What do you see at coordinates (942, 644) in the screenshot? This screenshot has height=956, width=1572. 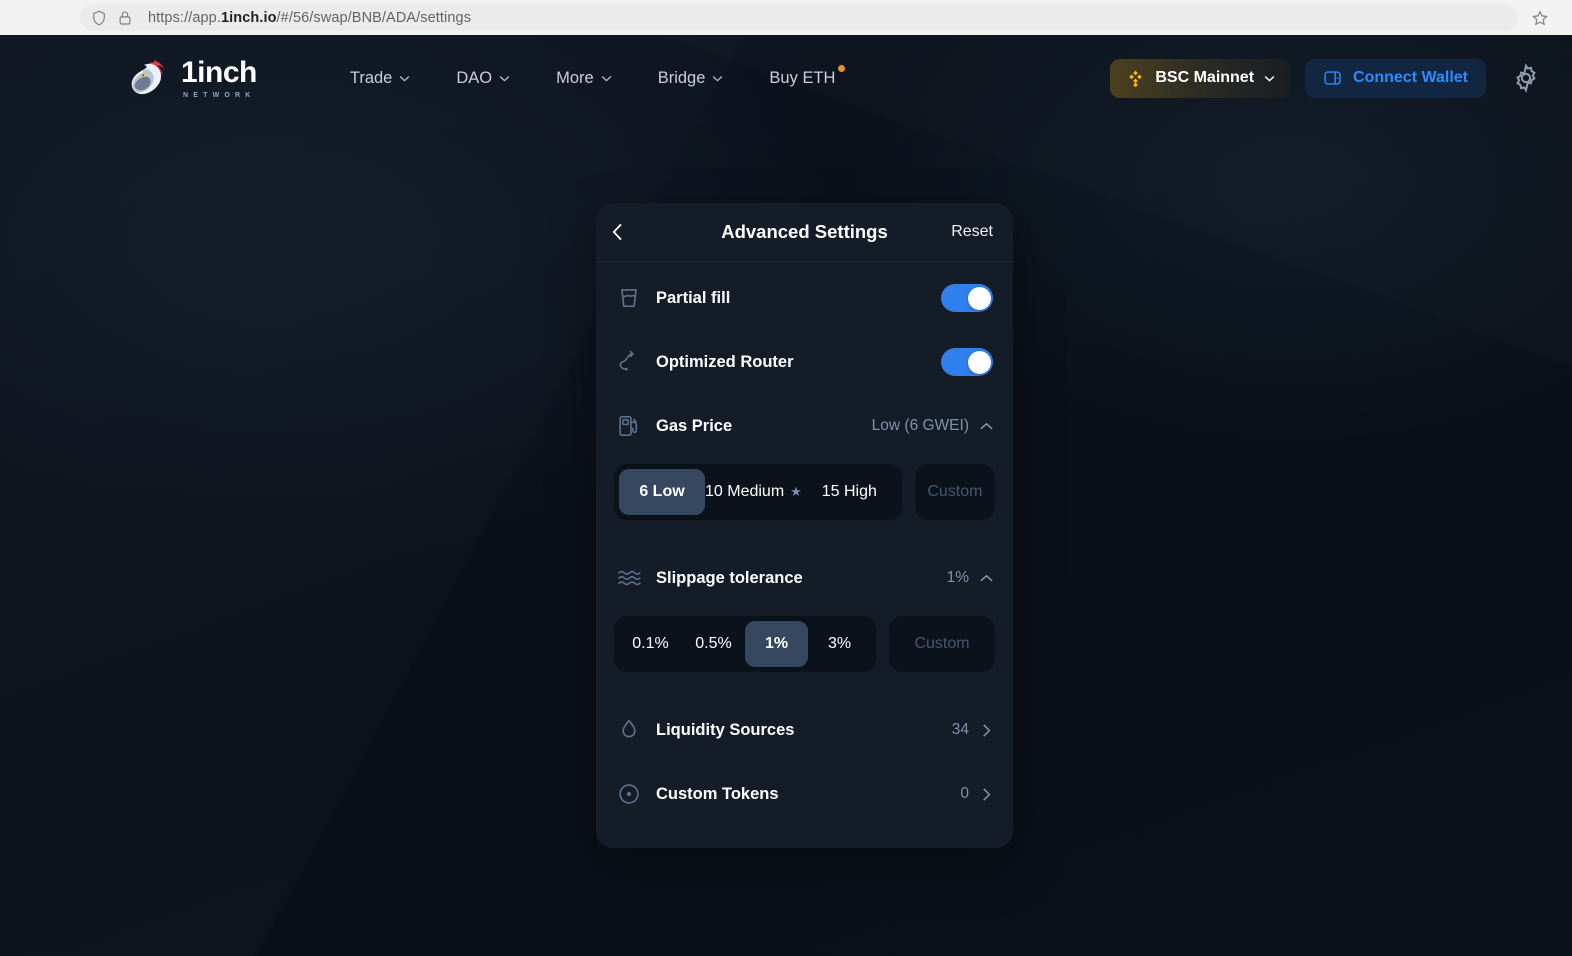 I see `slippage-custom-input: Custom` at bounding box center [942, 644].